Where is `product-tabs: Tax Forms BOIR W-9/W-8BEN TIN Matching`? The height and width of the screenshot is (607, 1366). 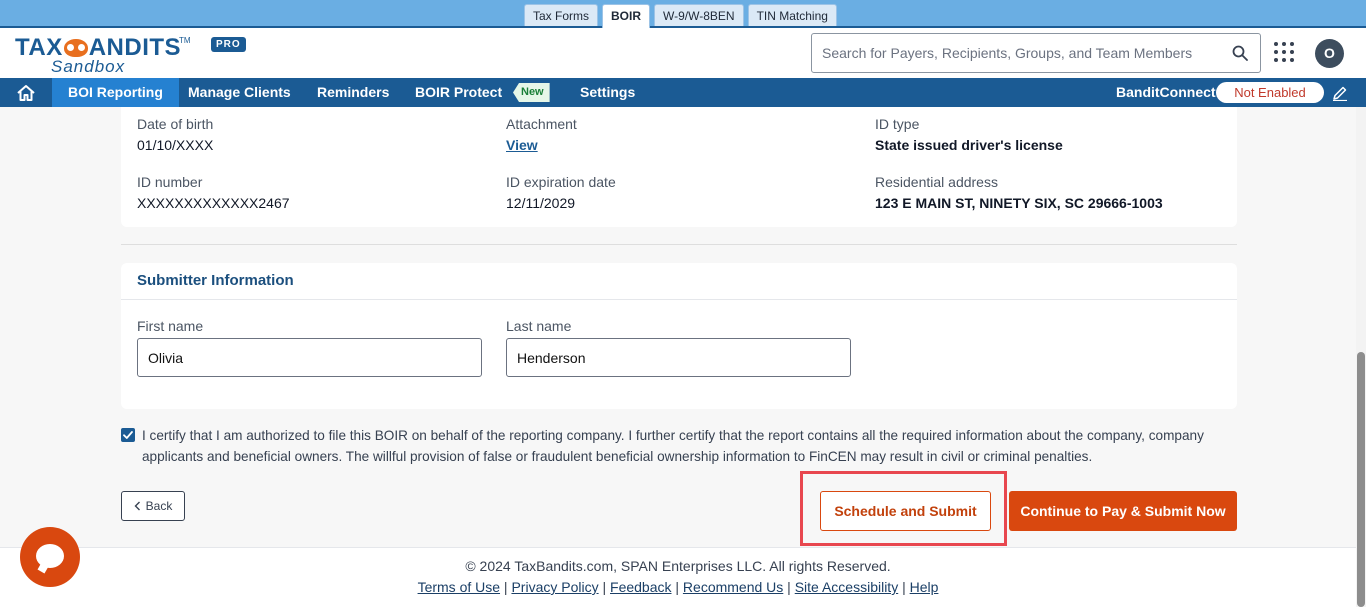 product-tabs: Tax Forms BOIR W-9/W-8BEN TIN Matching is located at coordinates (680, 16).